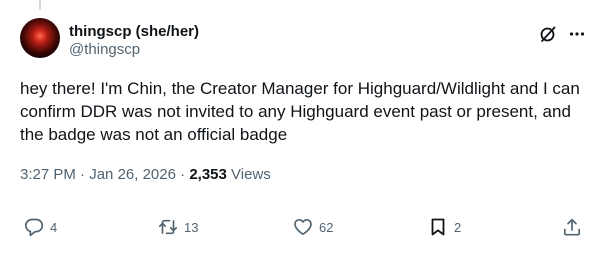 The image size is (594, 255). What do you see at coordinates (134, 32) in the screenshot?
I see `author-display-name: thingscp (she/her)` at bounding box center [134, 32].